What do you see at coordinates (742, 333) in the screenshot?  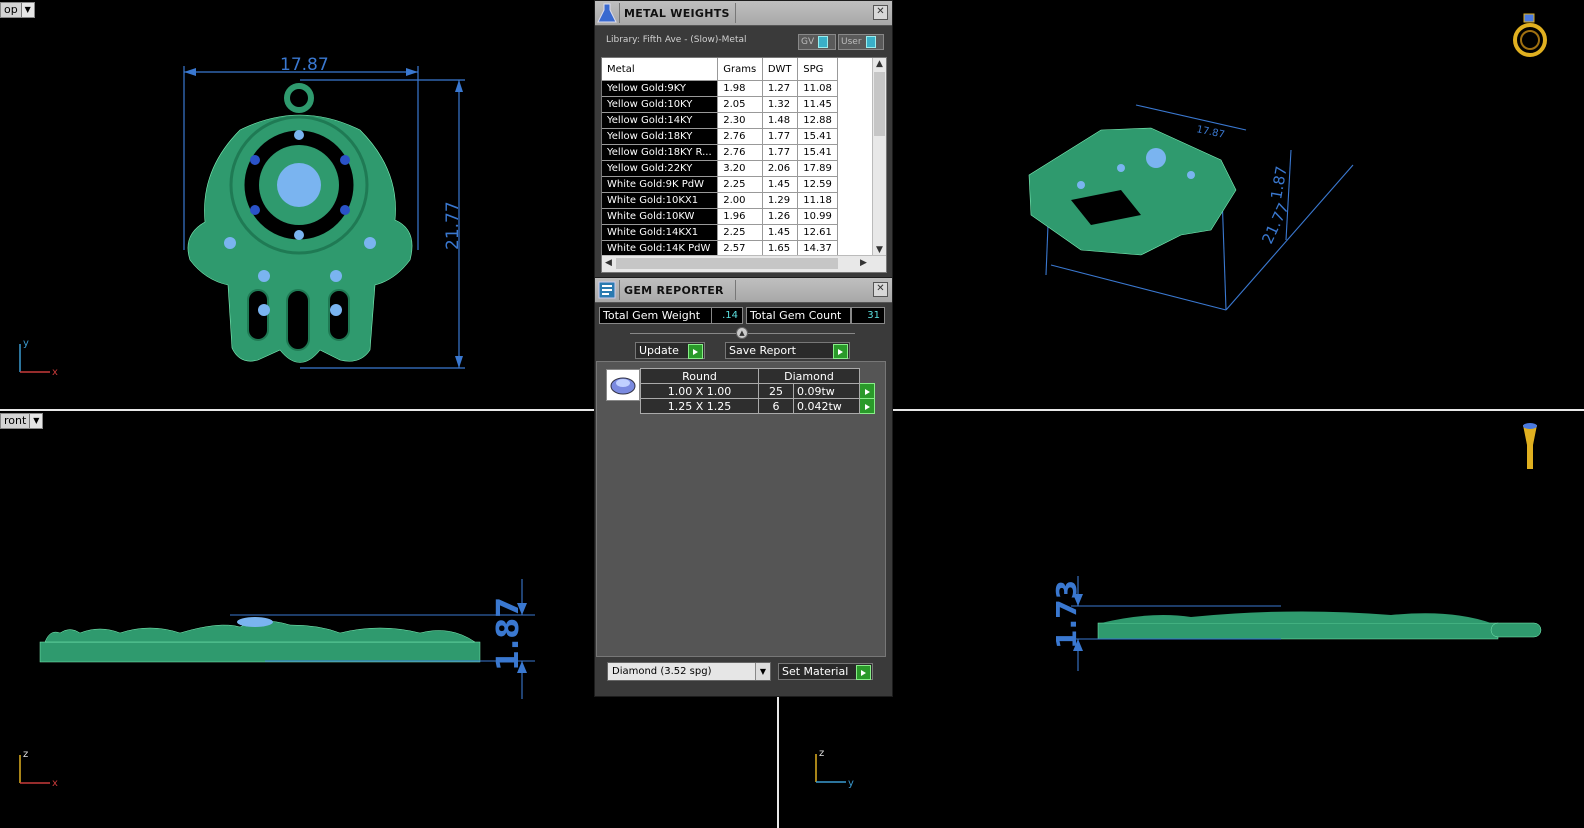 I see `collapse-icon: ▲` at bounding box center [742, 333].